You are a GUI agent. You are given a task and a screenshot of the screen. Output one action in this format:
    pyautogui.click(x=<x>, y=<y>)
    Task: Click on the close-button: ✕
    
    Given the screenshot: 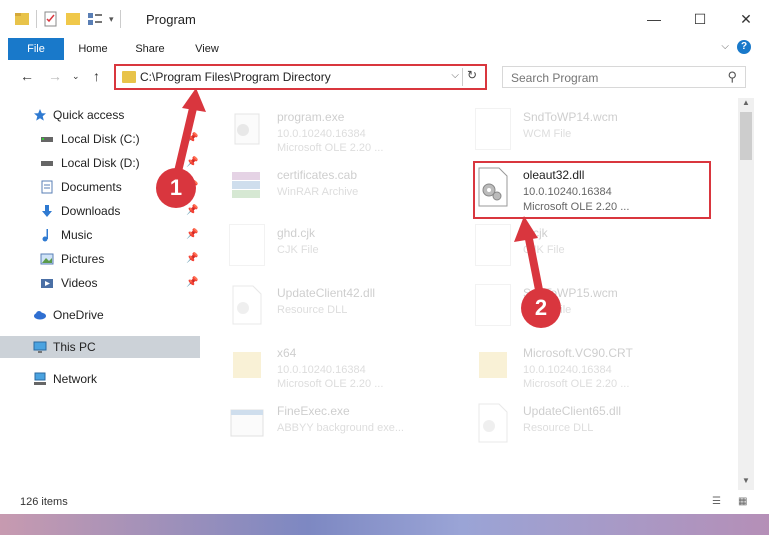 What is the action you would take?
    pyautogui.click(x=746, y=19)
    